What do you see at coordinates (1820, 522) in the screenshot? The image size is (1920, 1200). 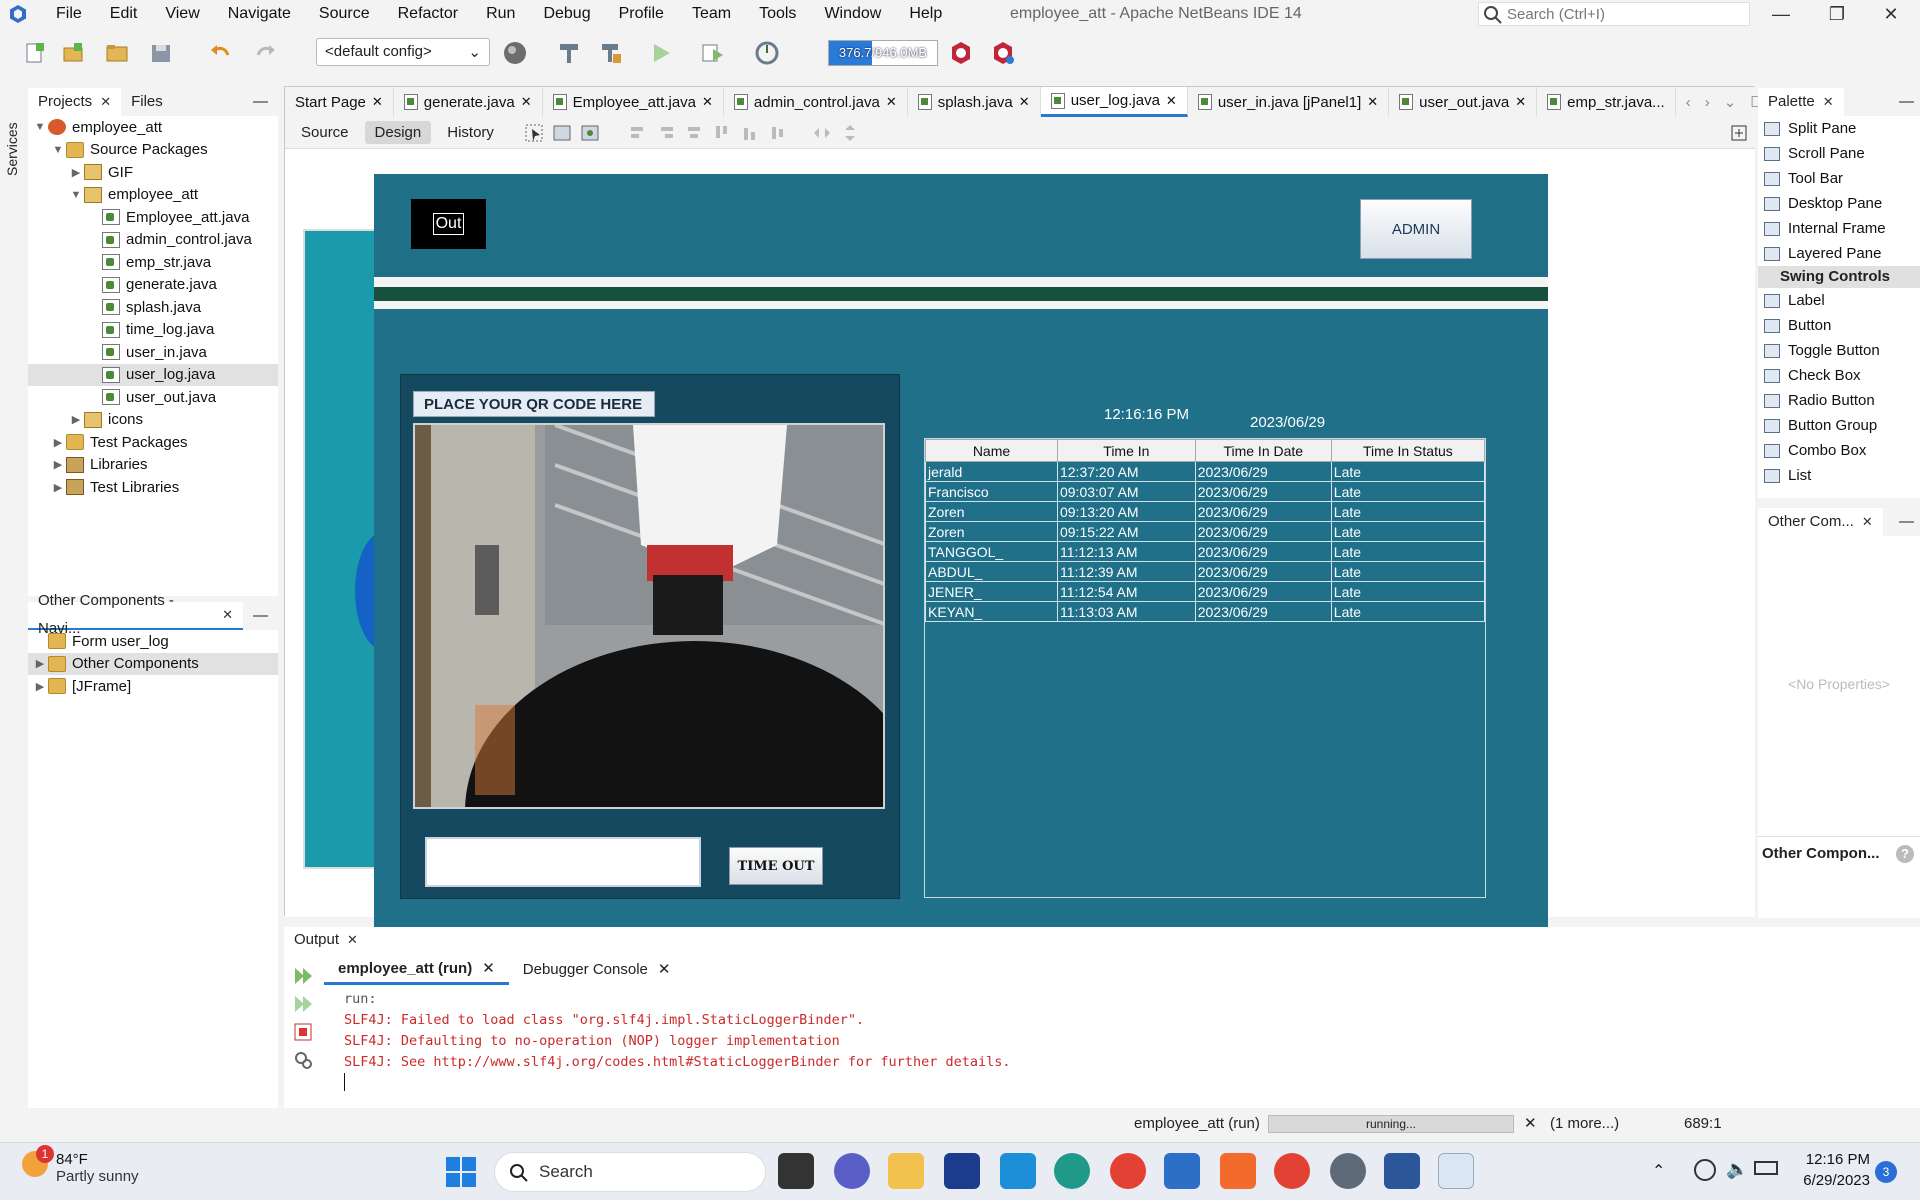 I see `tab-properties: Other Com... ✕` at bounding box center [1820, 522].